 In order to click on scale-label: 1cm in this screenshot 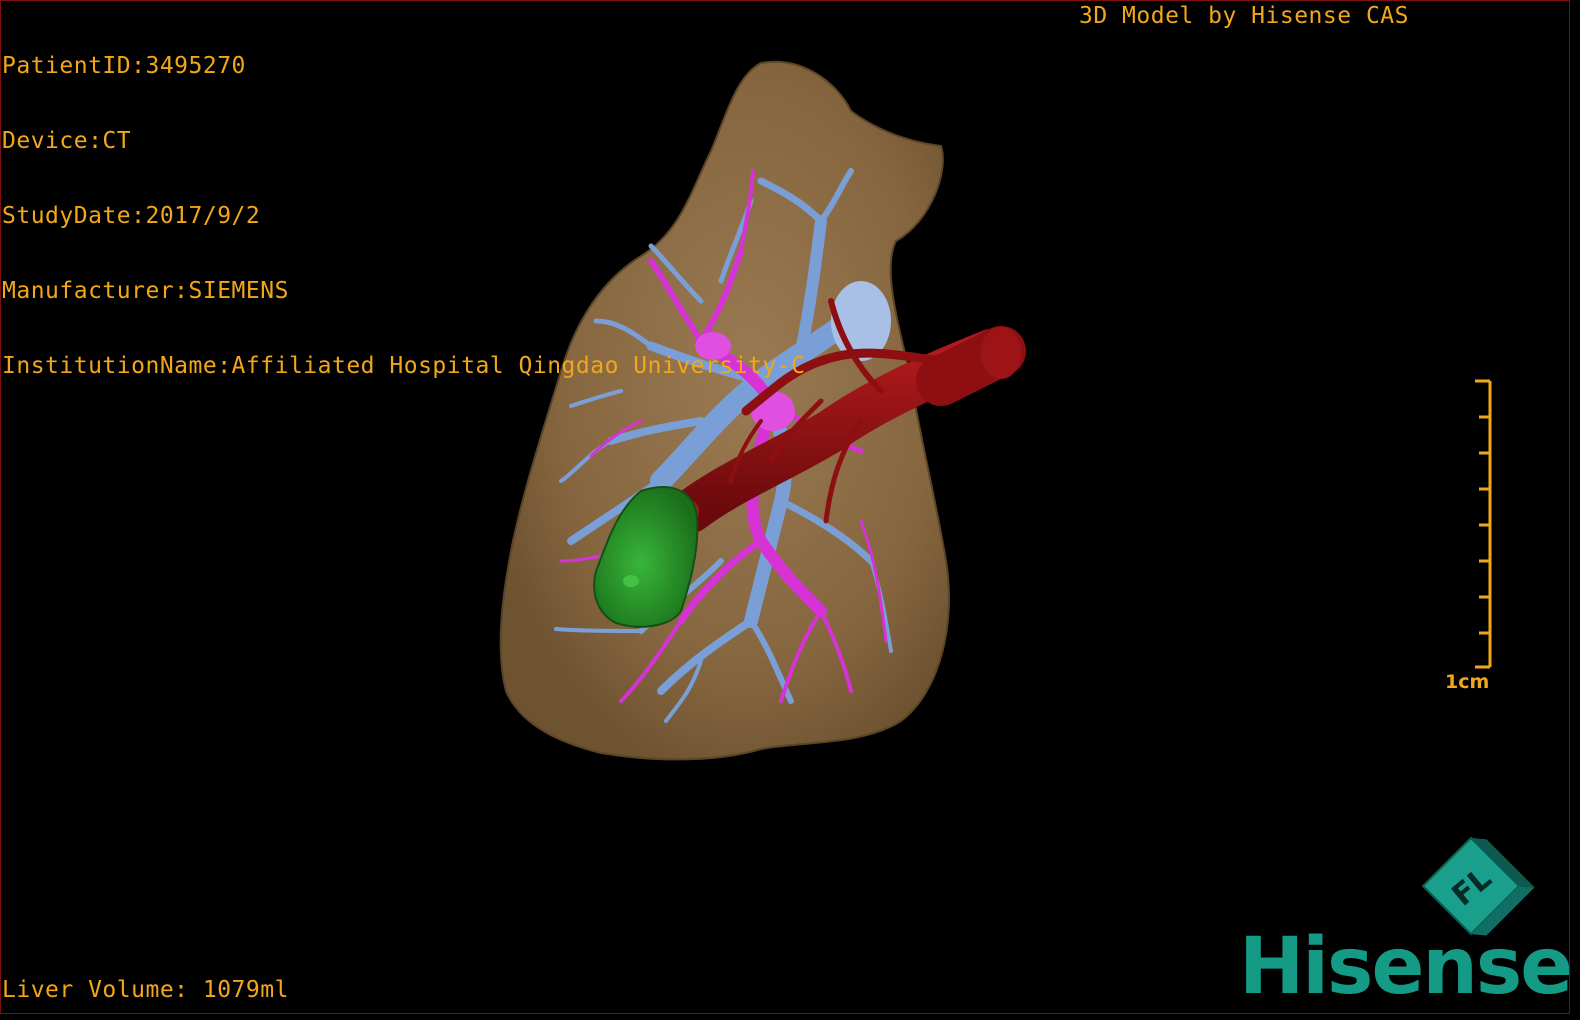, I will do `click(1467, 682)`.